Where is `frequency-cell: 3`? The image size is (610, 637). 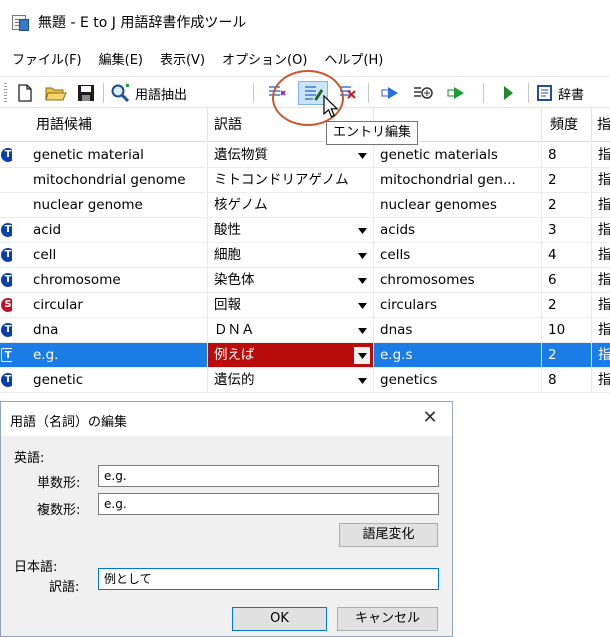 frequency-cell: 3 is located at coordinates (567, 230).